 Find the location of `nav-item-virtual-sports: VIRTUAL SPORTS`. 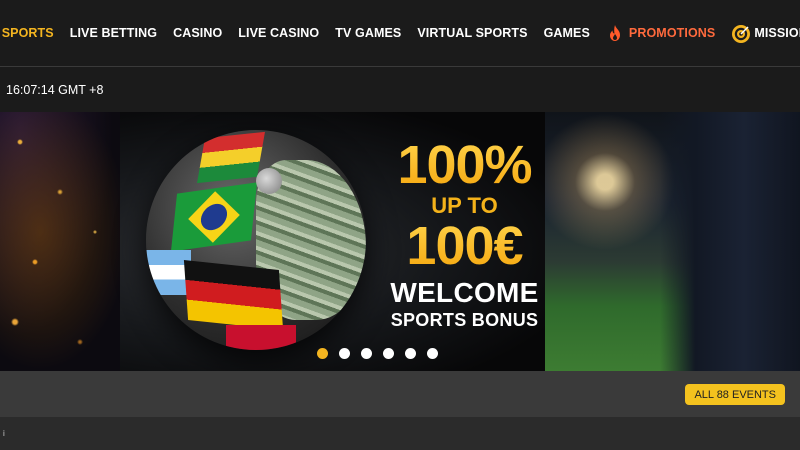

nav-item-virtual-sports: VIRTUAL SPORTS is located at coordinates (472, 33).